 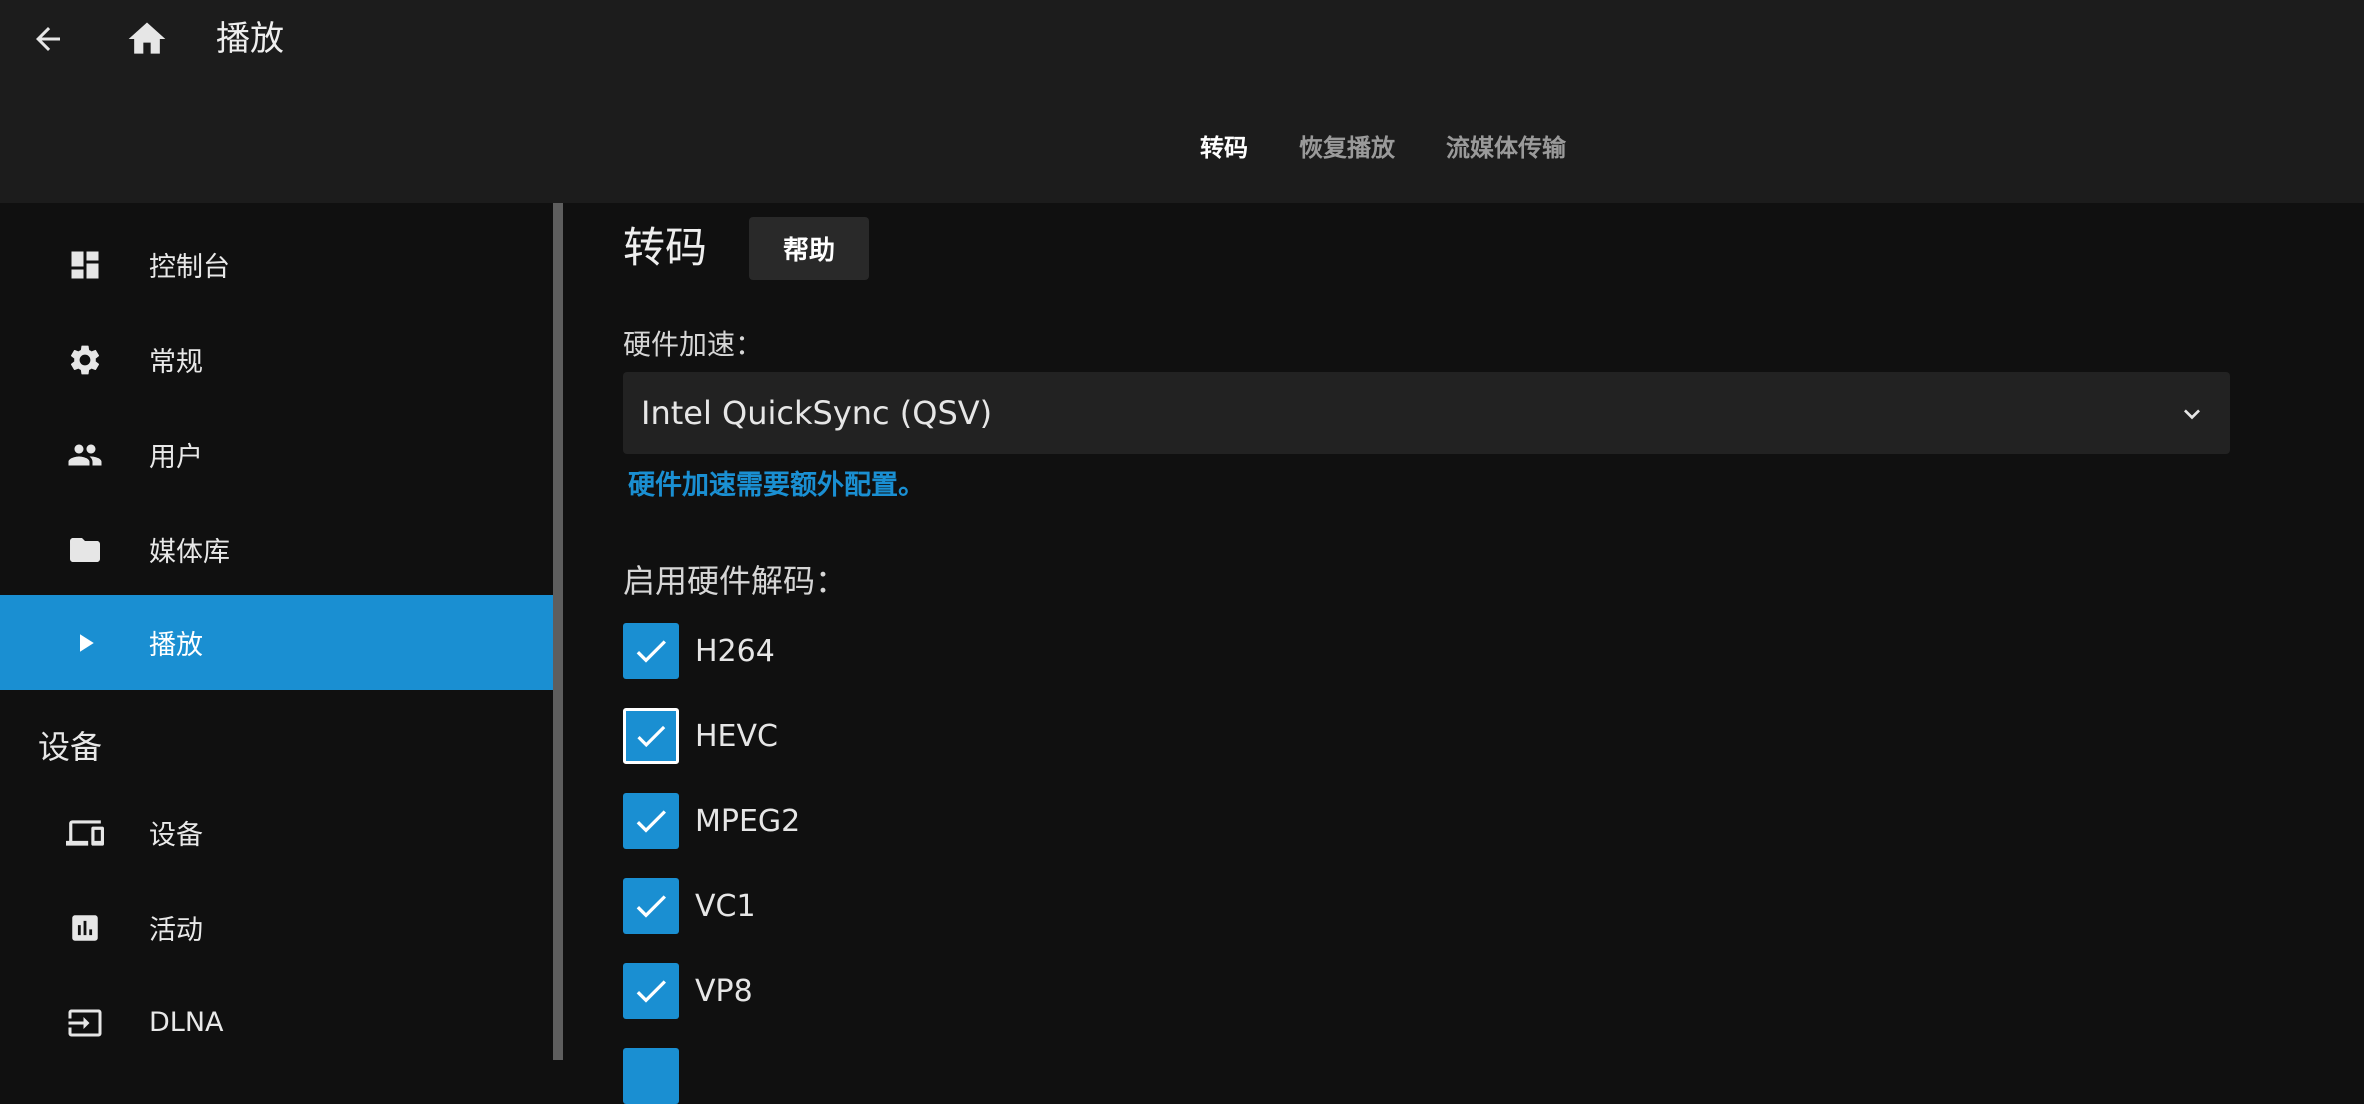 What do you see at coordinates (85, 1023) in the screenshot?
I see `input-icon` at bounding box center [85, 1023].